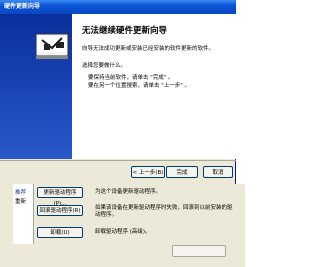 The image size is (320, 267). What do you see at coordinates (60, 210) in the screenshot?
I see `rollback-driver-button: 回滚驱动程序(R)` at bounding box center [60, 210].